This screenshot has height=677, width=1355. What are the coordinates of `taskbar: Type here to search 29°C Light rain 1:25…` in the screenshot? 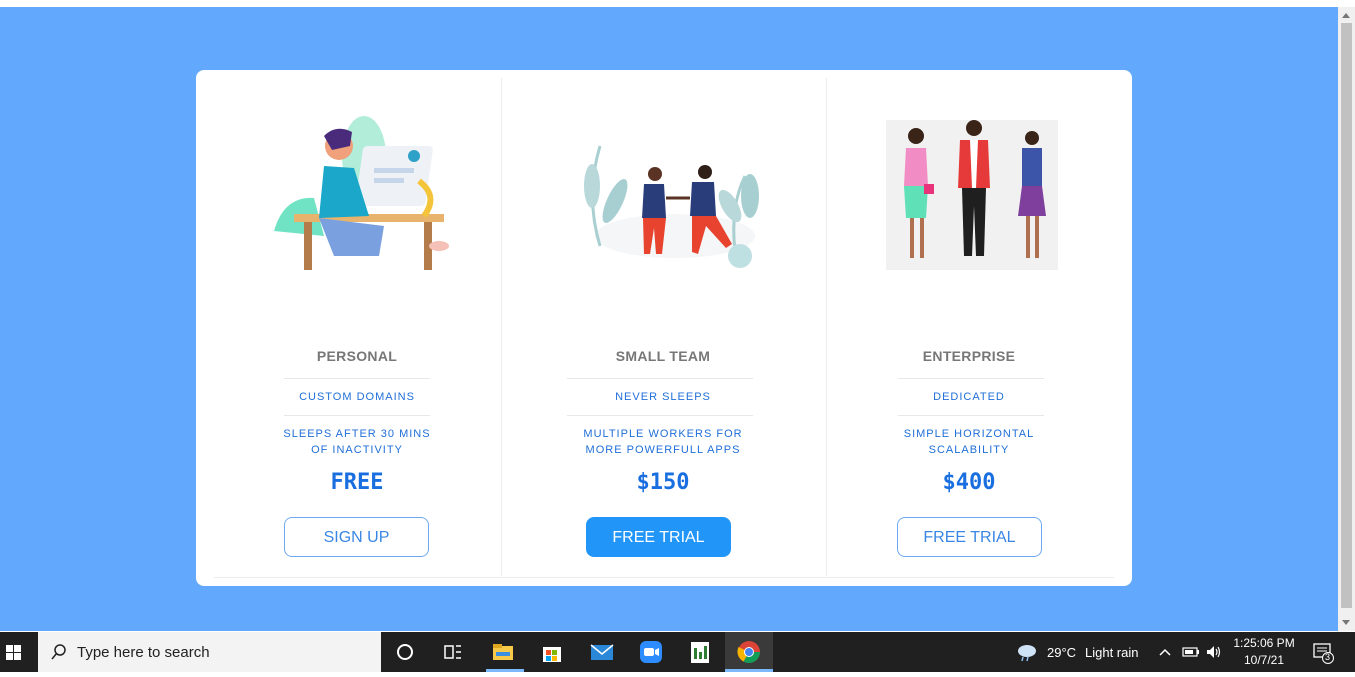 It's located at (677, 652).